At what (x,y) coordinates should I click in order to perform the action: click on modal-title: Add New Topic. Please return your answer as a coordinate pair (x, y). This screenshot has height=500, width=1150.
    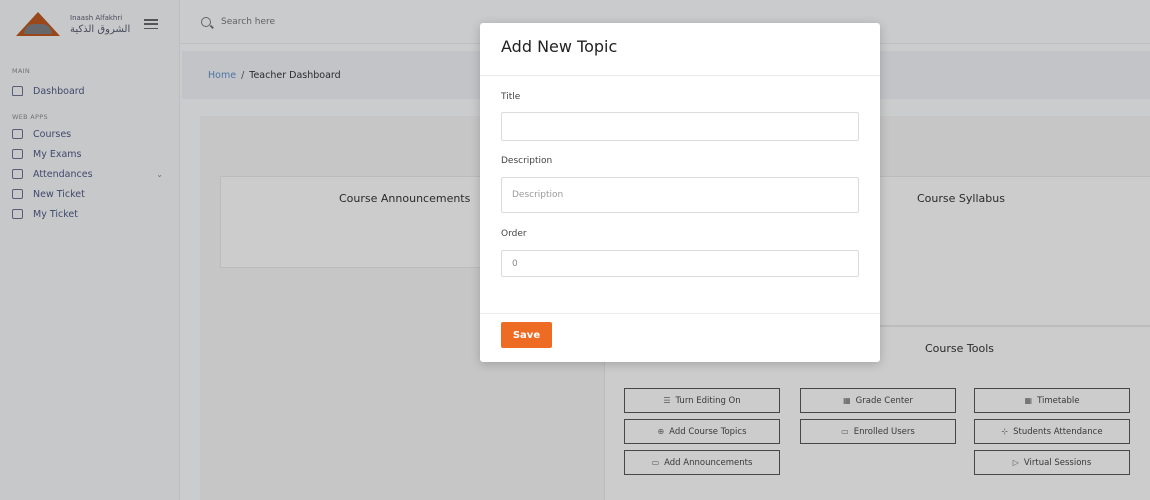
    Looking at the image, I should click on (559, 46).